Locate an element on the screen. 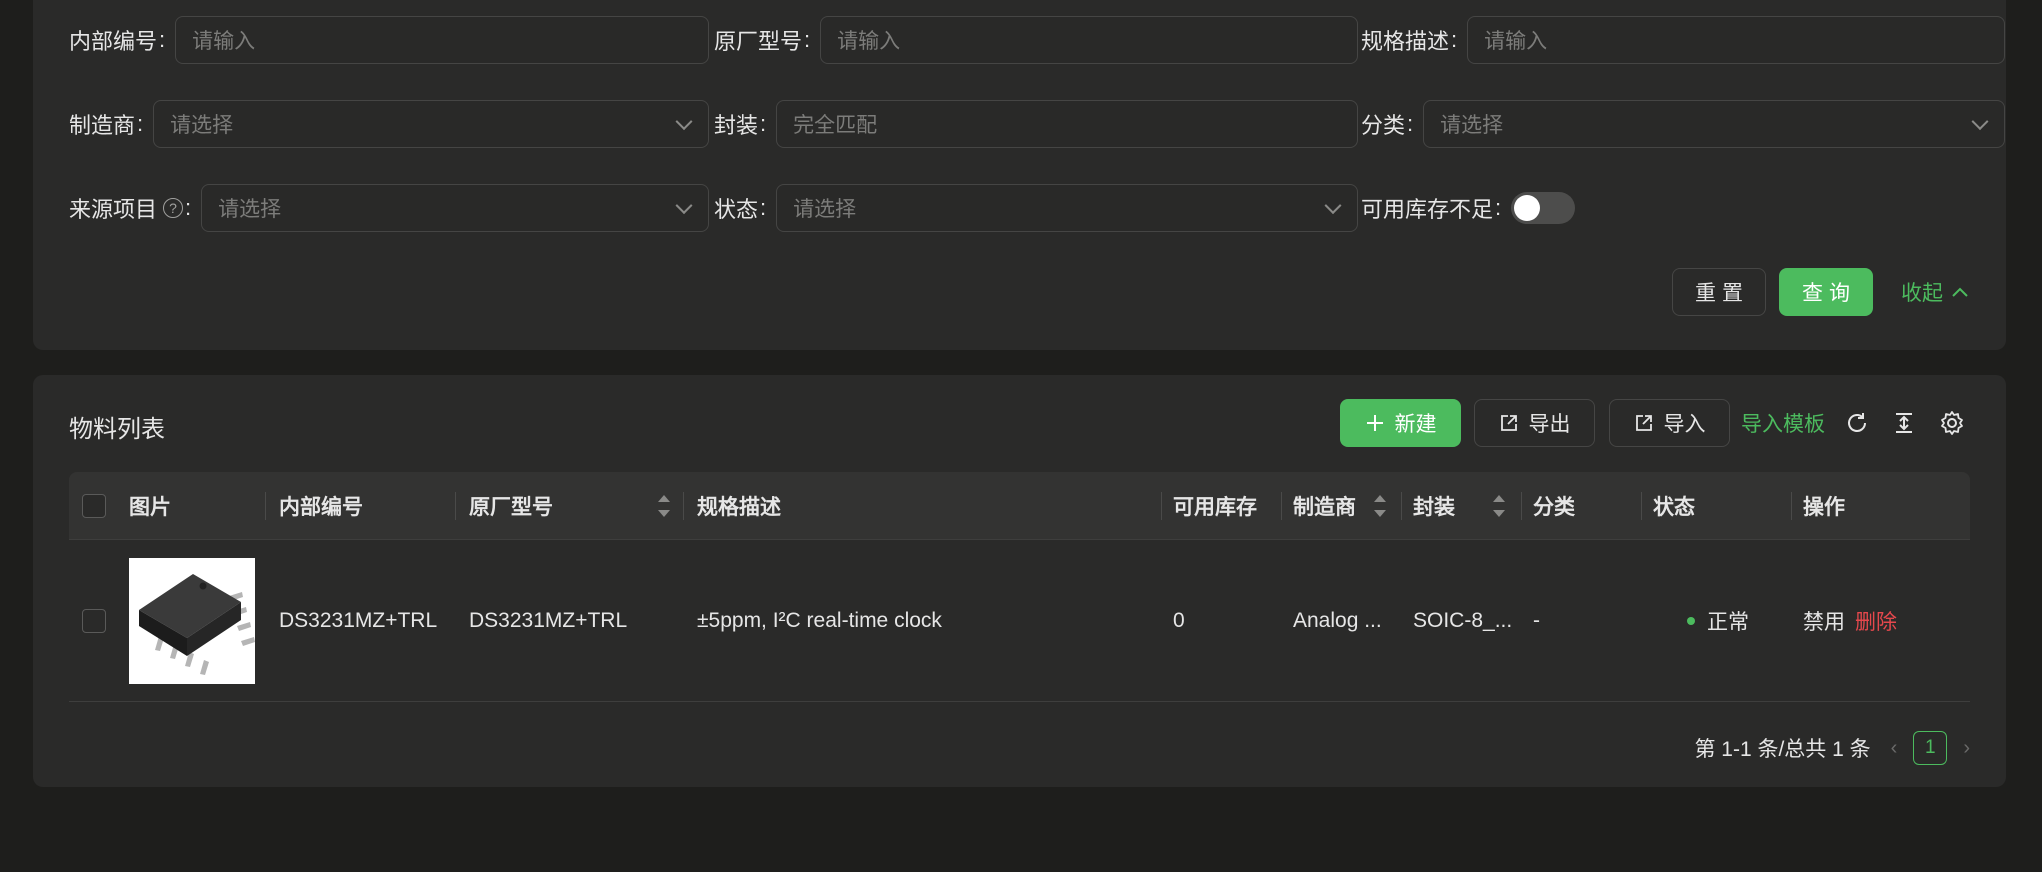 This screenshot has height=872, width=2042. new-button: 新建 is located at coordinates (1400, 423).